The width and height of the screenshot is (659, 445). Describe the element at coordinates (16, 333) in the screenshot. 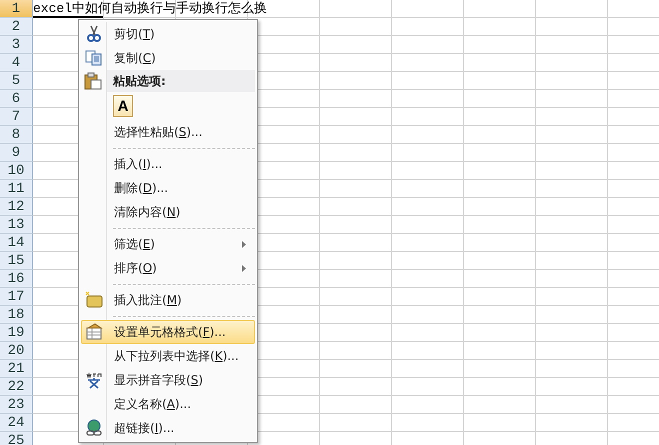

I see `row-header: 19` at that location.